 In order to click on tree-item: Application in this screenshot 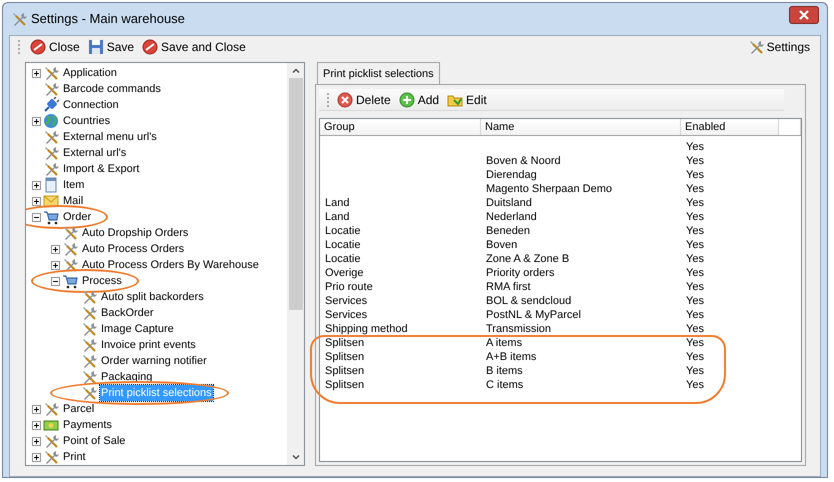, I will do `click(90, 73)`.